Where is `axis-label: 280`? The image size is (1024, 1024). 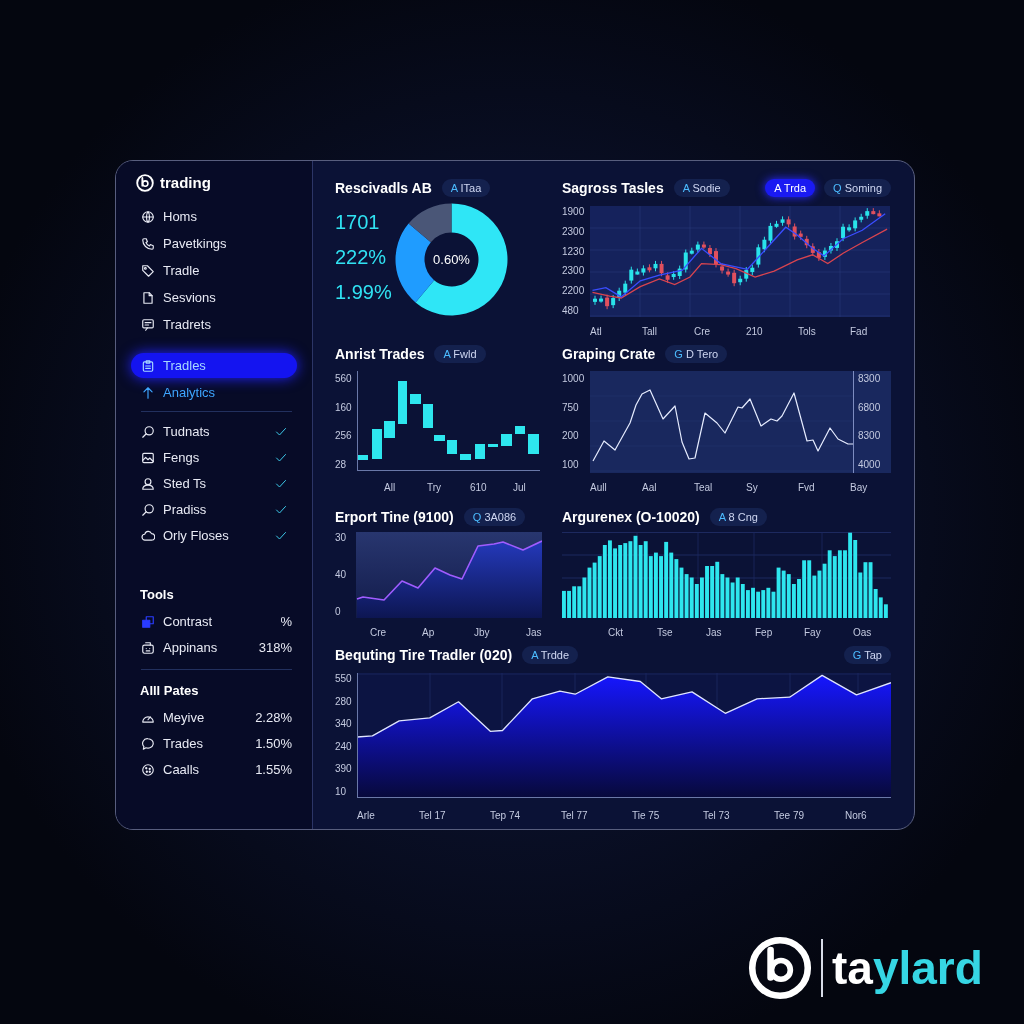
axis-label: 280 is located at coordinates (343, 701).